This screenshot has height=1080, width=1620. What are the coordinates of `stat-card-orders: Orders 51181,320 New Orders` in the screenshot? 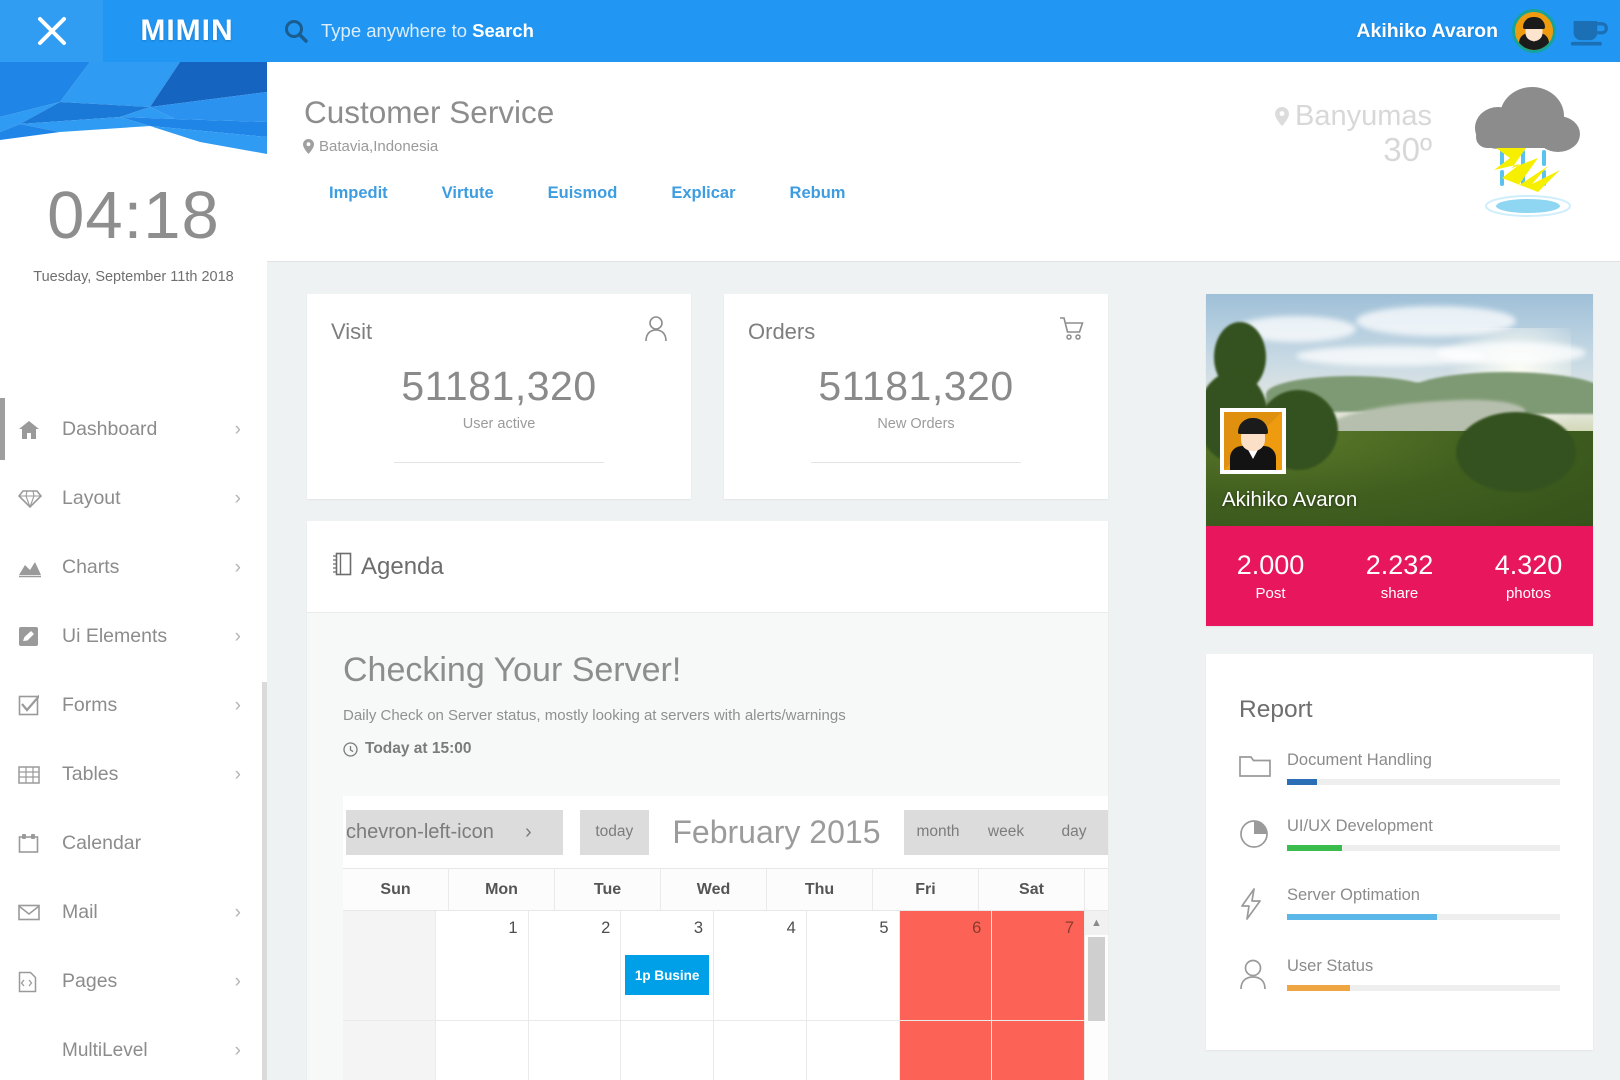 It's located at (916, 396).